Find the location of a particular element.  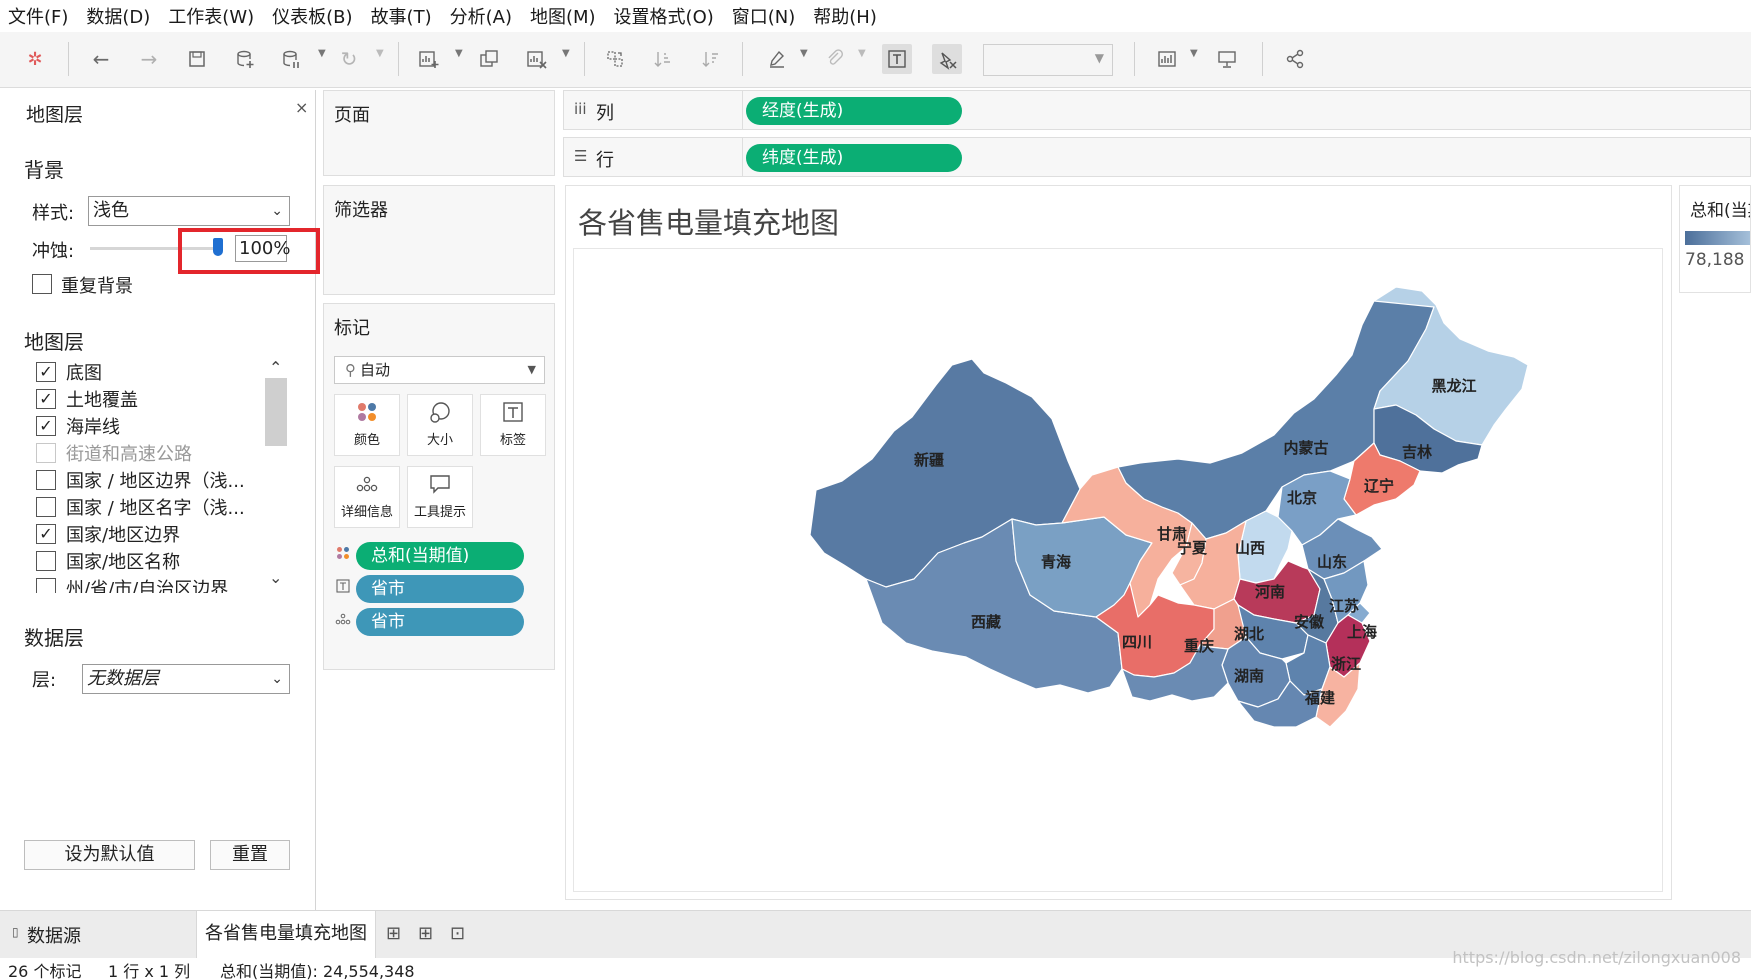

menu-help: 帮助(H) is located at coordinates (845, 16).